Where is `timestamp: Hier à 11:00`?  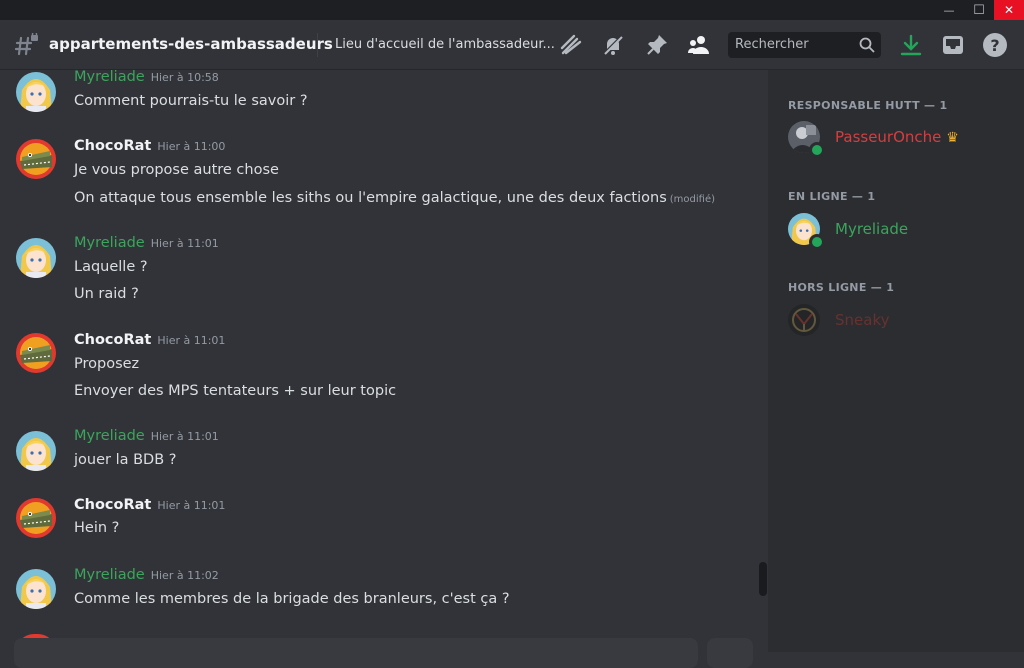 timestamp: Hier à 11:00 is located at coordinates (191, 146).